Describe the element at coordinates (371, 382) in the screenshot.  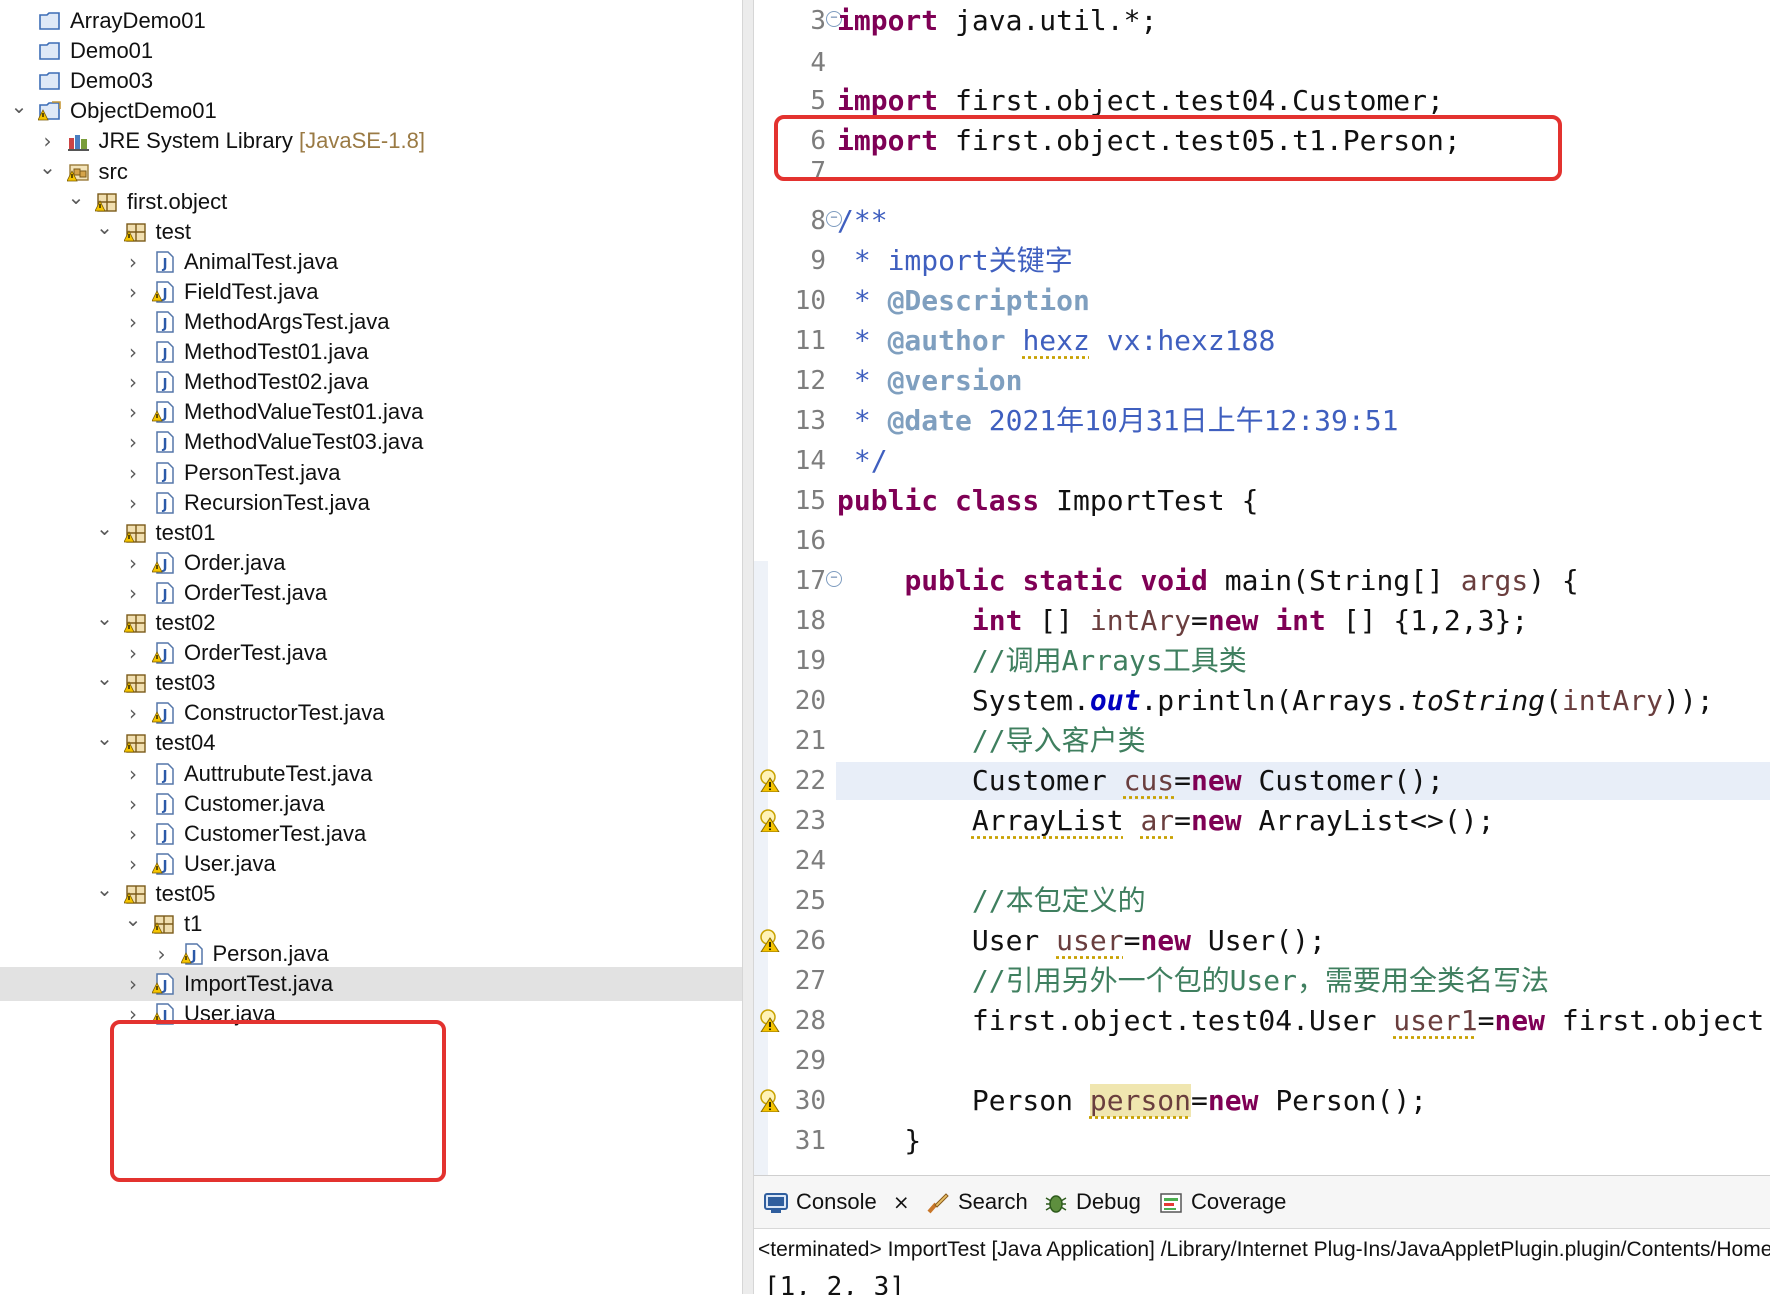
I see `tree-item: › J MethodTest02.java` at that location.